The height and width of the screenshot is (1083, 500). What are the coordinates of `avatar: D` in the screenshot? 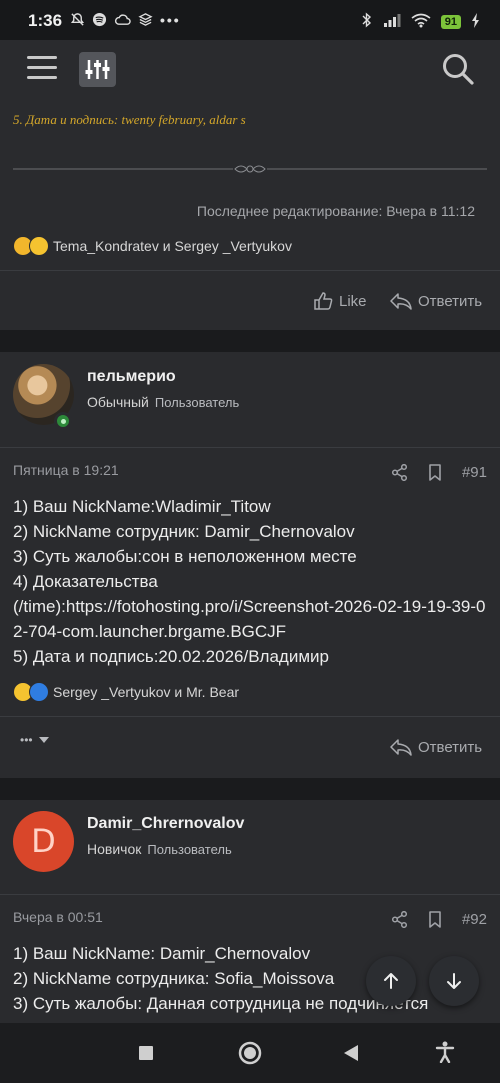 It's located at (43, 841).